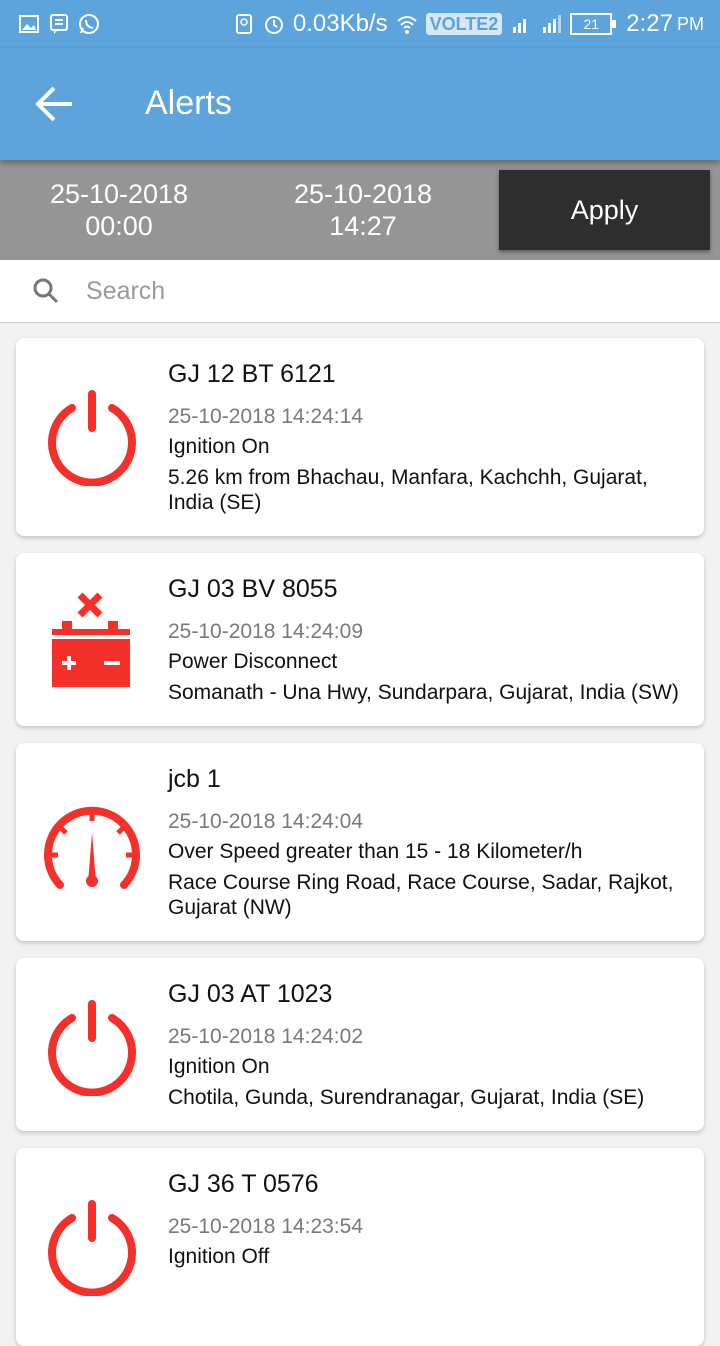 This screenshot has width=720, height=1346. What do you see at coordinates (243, 24) in the screenshot?
I see `flashlight-icon` at bounding box center [243, 24].